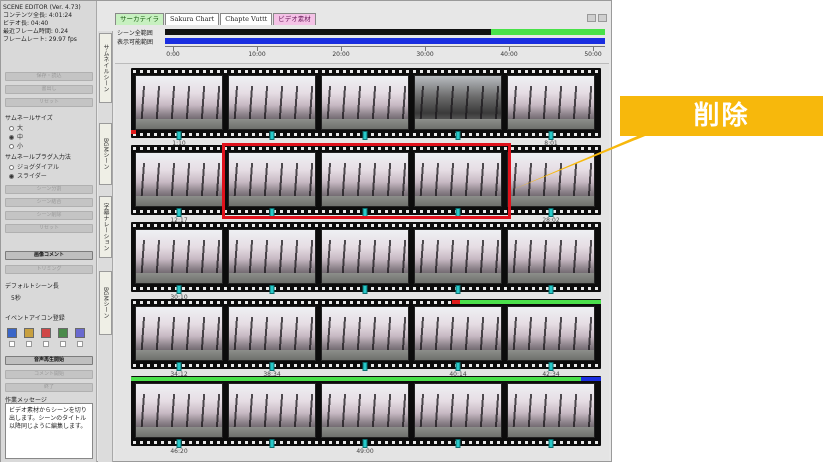  What do you see at coordinates (294, 19) in the screenshot?
I see `tab-video-material: ビデオ素材` at bounding box center [294, 19].